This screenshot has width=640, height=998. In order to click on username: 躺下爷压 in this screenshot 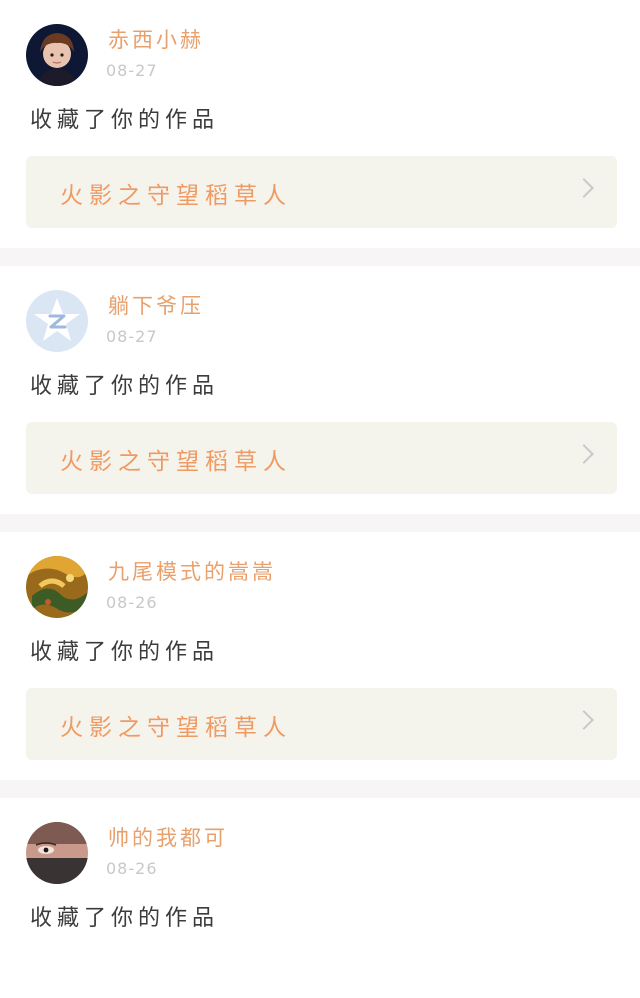, I will do `click(156, 305)`.